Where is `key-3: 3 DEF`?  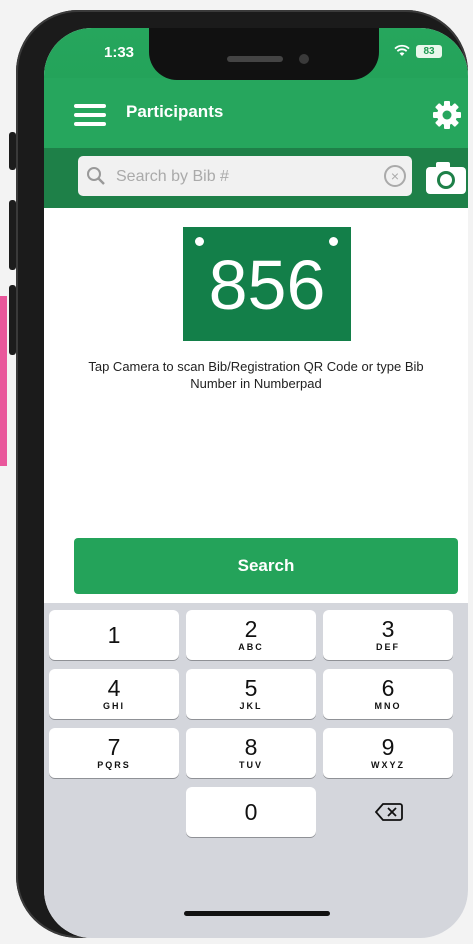
key-3: 3 DEF is located at coordinates (388, 635).